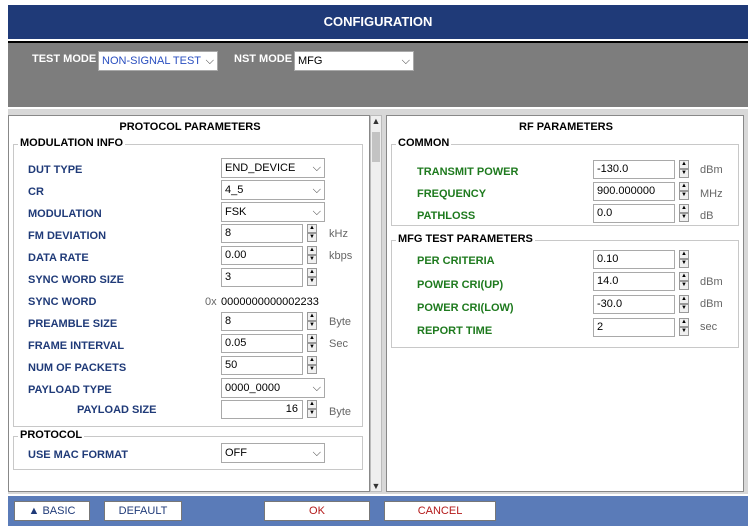 This screenshot has height=526, width=748. I want to click on data-rate-spinner: ▲ ▼, so click(312, 255).